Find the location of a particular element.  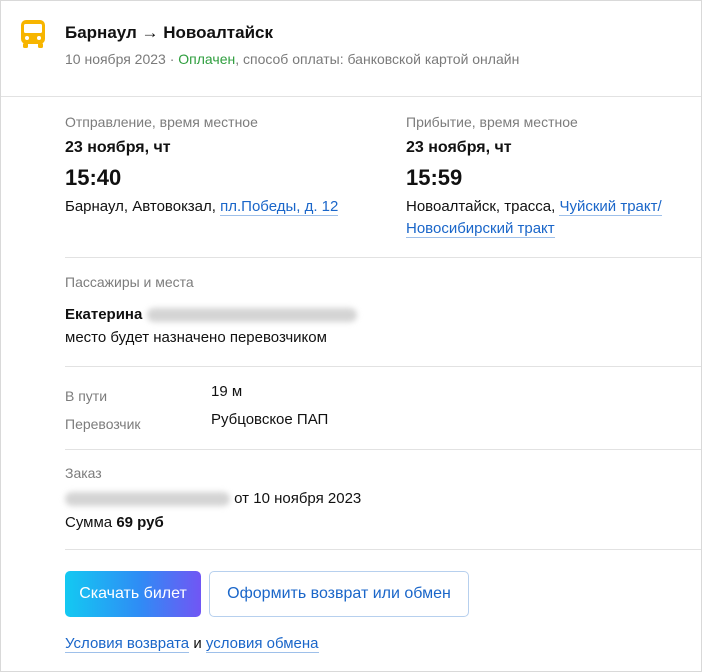

return-conditions-link: Условия возврата is located at coordinates (127, 644).